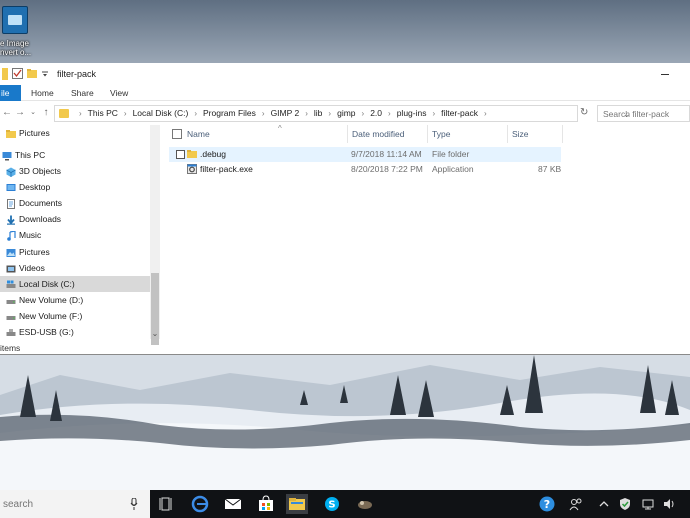 The image size is (690, 518). What do you see at coordinates (345, 504) in the screenshot?
I see `taskbar: S ?` at bounding box center [345, 504].